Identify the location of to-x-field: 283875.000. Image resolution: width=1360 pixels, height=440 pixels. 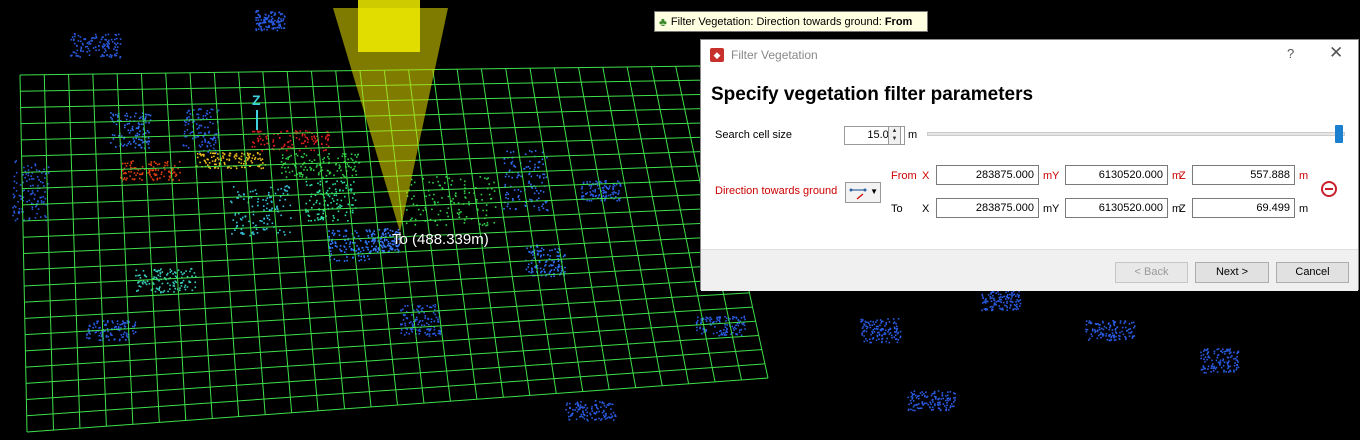
(987, 208).